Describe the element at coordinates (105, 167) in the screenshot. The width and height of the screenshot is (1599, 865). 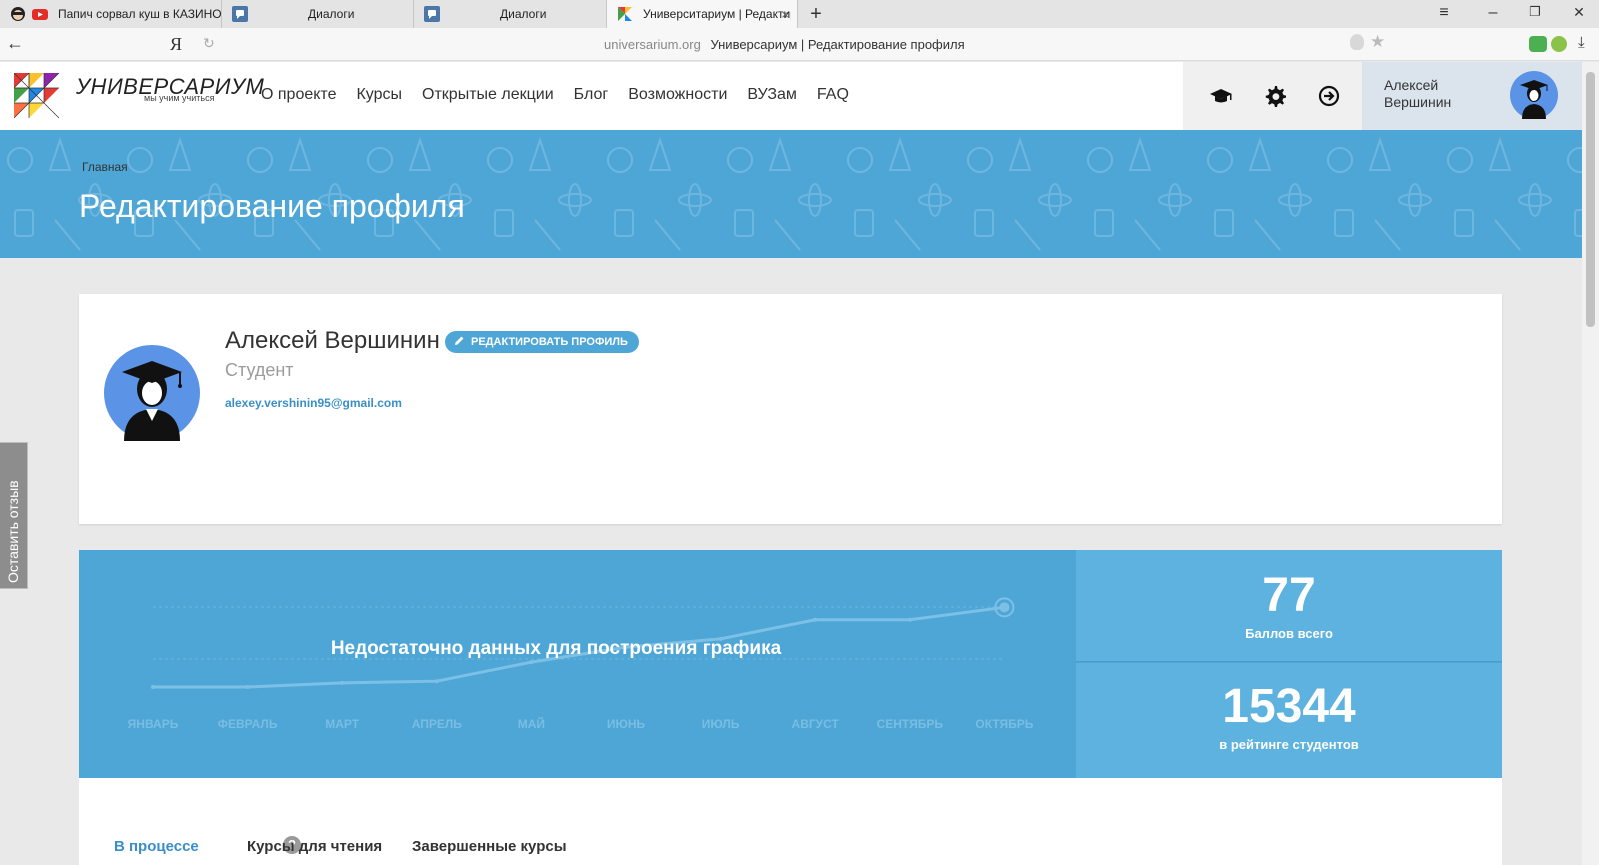
I see `breadcrumb: Главная` at that location.